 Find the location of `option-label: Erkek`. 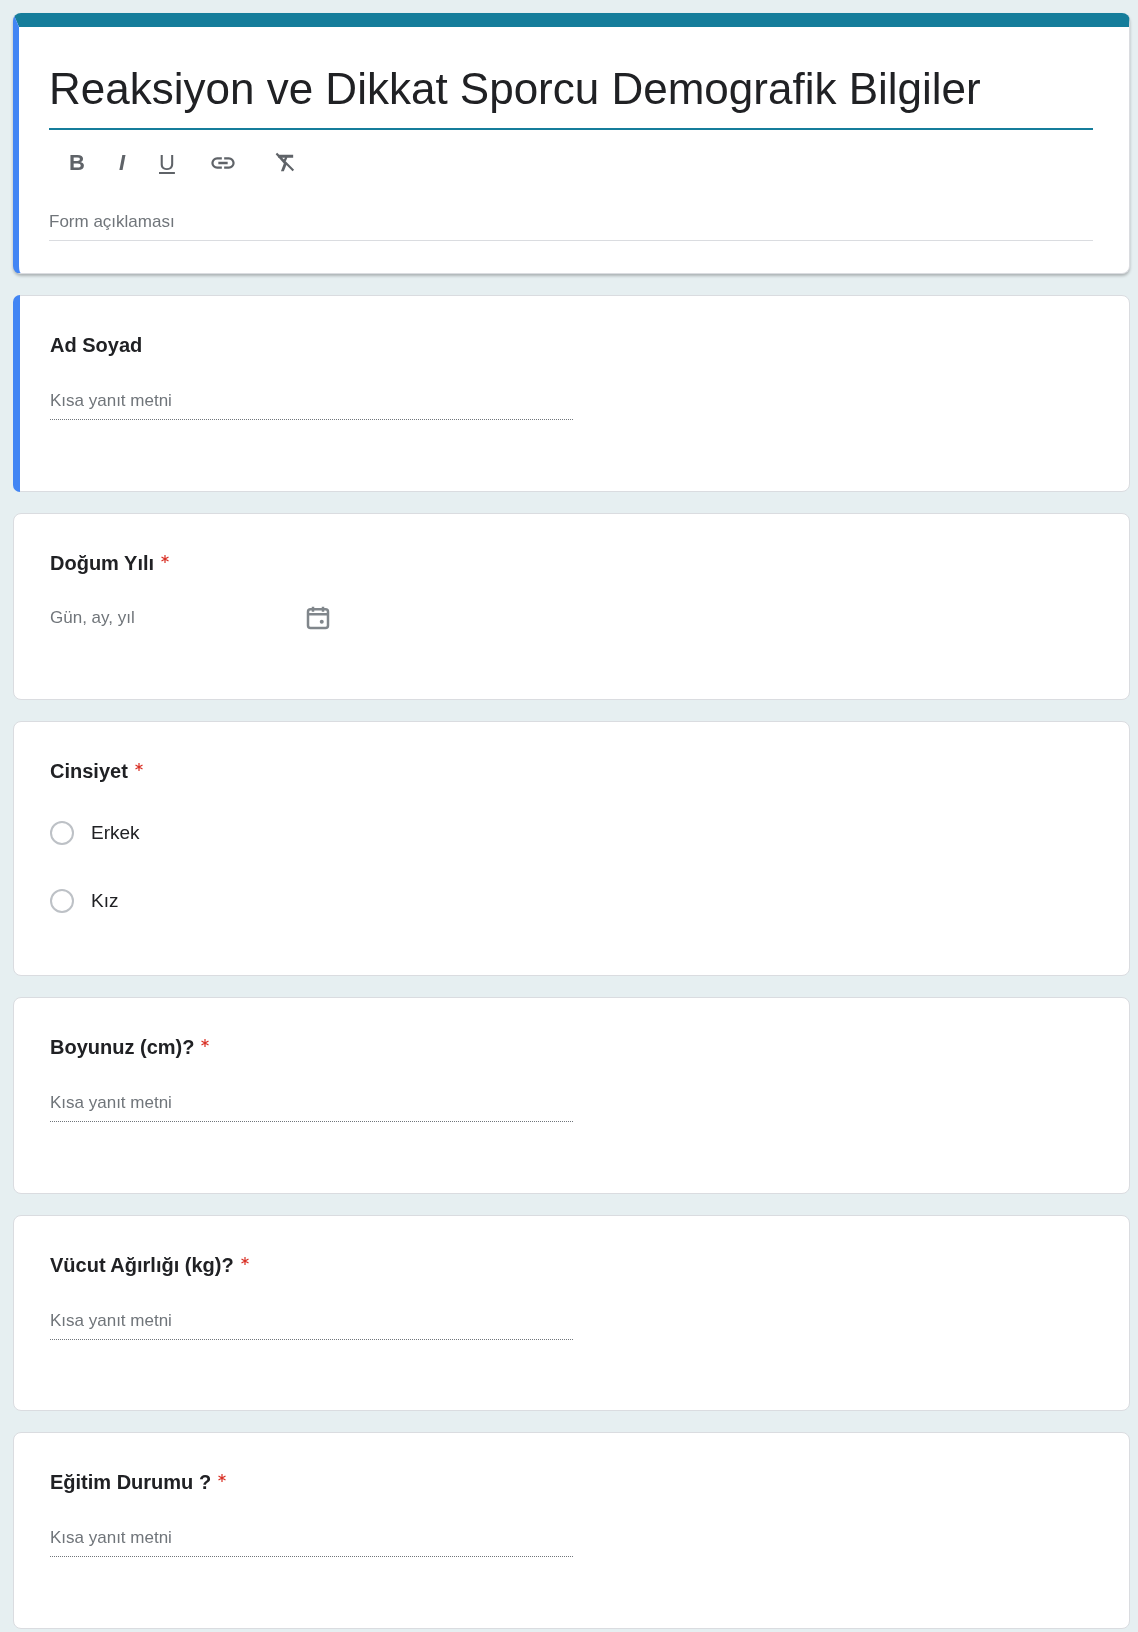

option-label: Erkek is located at coordinates (115, 832).